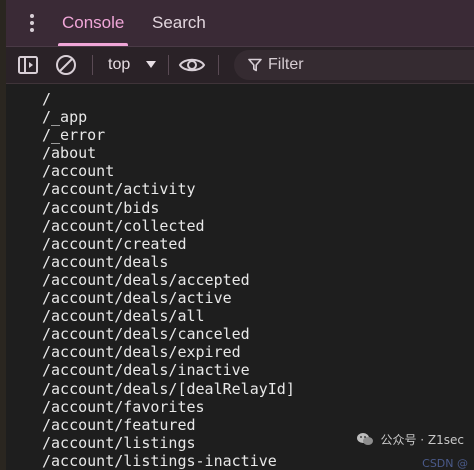 This screenshot has width=474, height=470. I want to click on console-log-line: /account/collected, so click(123, 225).